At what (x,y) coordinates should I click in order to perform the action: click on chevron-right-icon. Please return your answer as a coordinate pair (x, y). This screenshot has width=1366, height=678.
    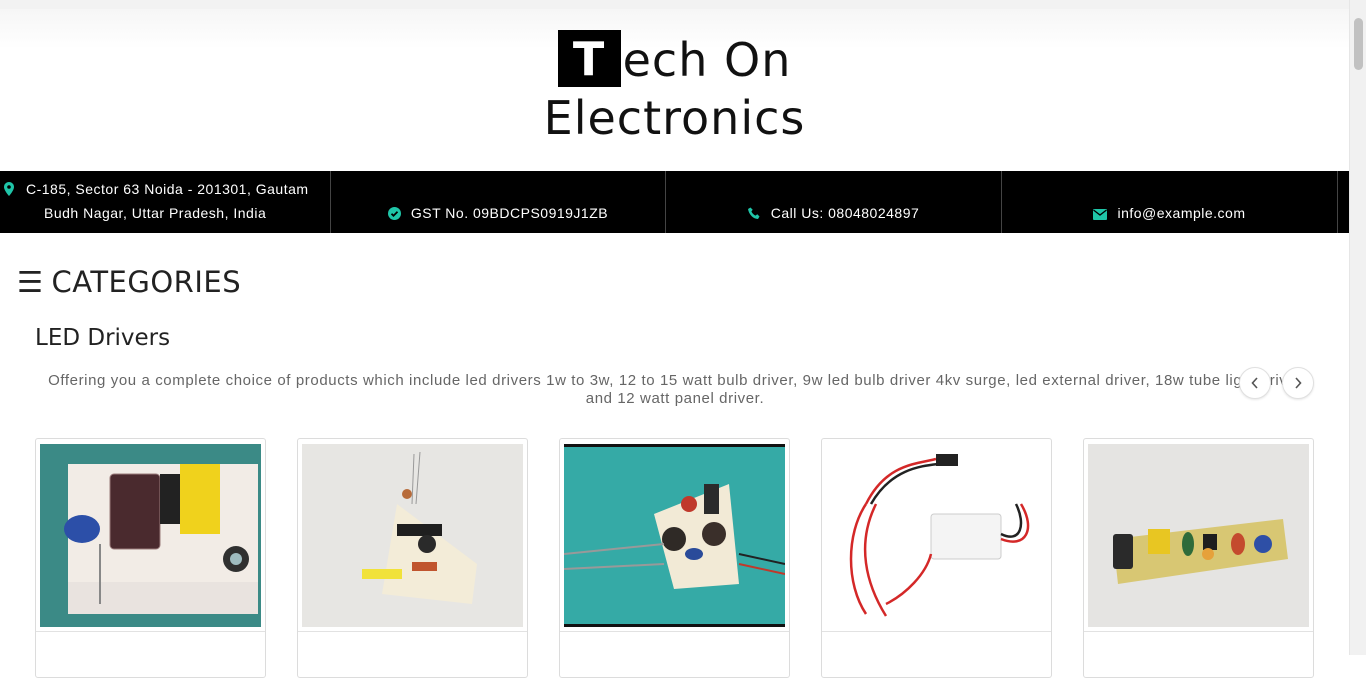
    Looking at the image, I should click on (1298, 383).